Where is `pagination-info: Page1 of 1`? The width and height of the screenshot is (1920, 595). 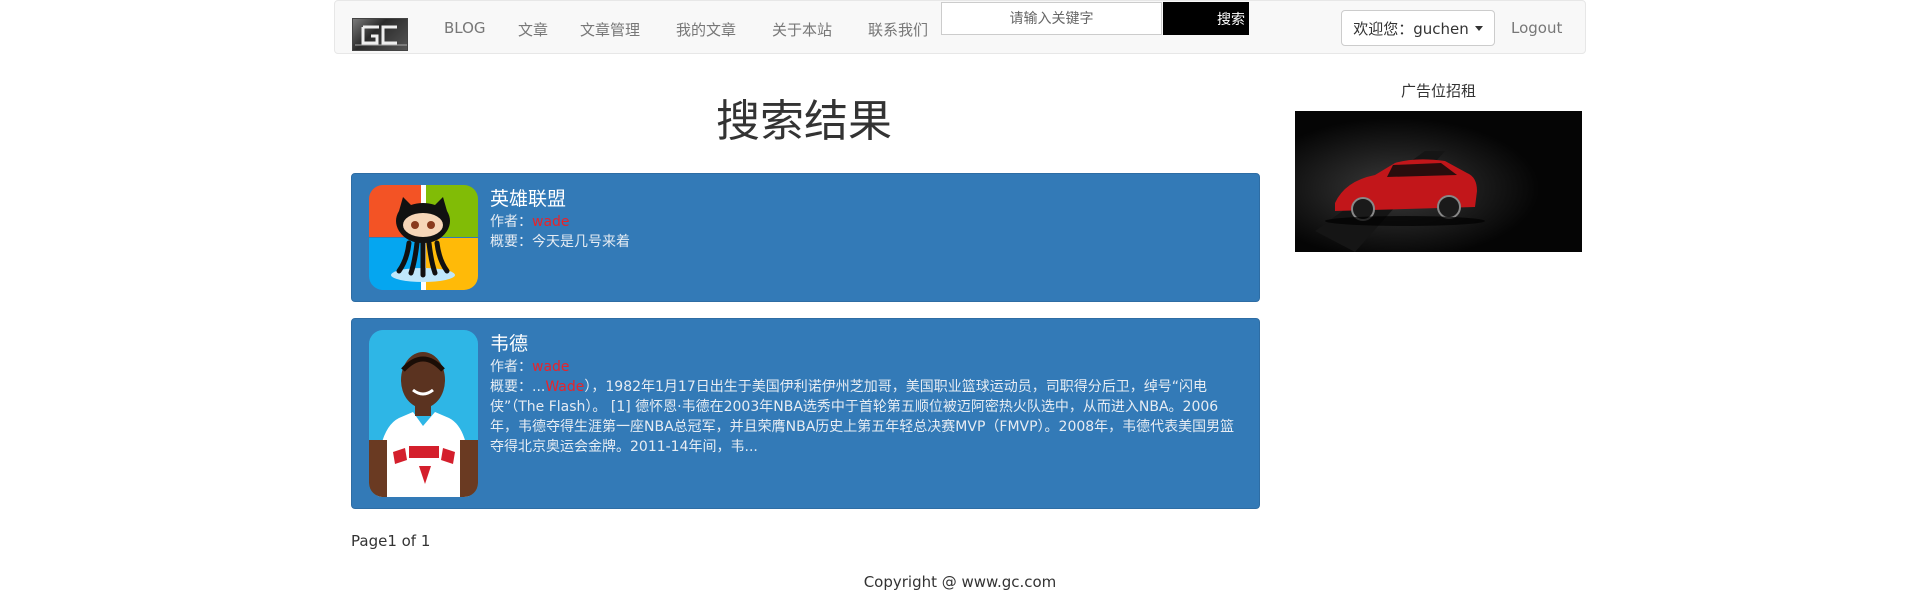
pagination-info: Page1 of 1 is located at coordinates (391, 541).